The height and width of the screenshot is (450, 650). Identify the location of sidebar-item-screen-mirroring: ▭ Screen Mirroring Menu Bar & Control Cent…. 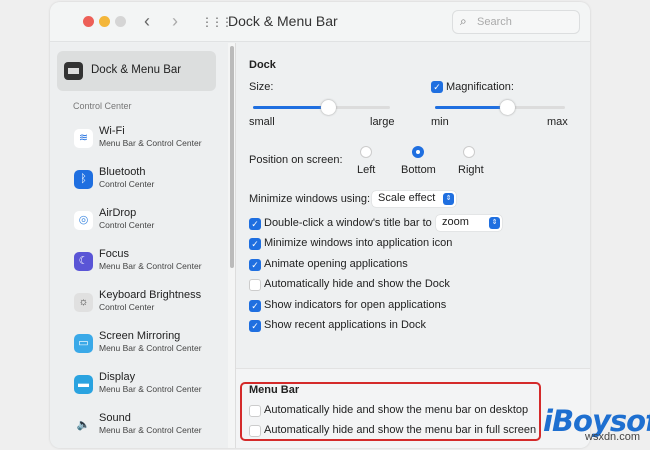
(149, 348).